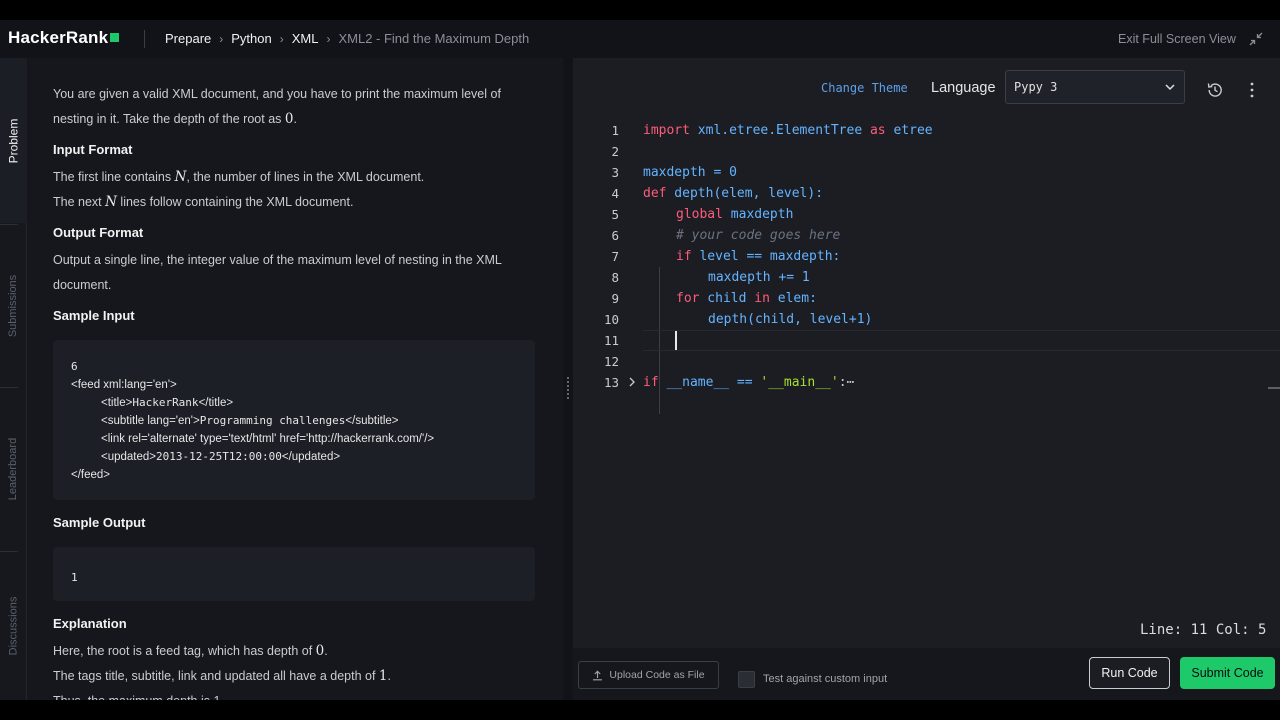  Describe the element at coordinates (825, 679) in the screenshot. I see `custom-input-label: Test against custom input` at that location.